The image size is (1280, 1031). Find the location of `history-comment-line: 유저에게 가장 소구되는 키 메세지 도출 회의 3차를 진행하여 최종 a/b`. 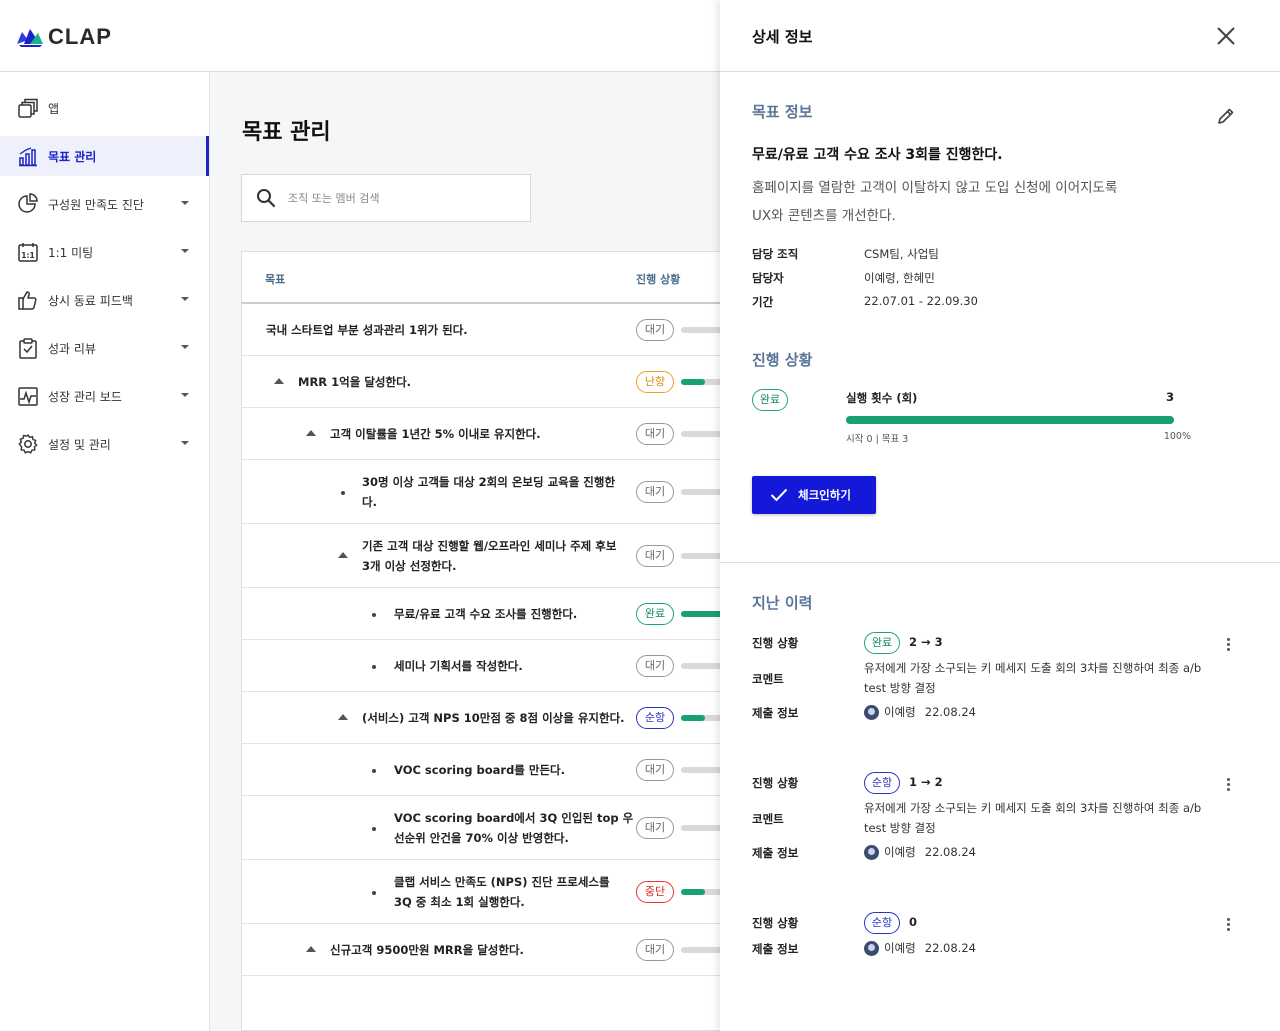

history-comment-line: 유저에게 가장 소구되는 키 메세지 도출 회의 3차를 진행하여 최종 a/b is located at coordinates (1033, 808).